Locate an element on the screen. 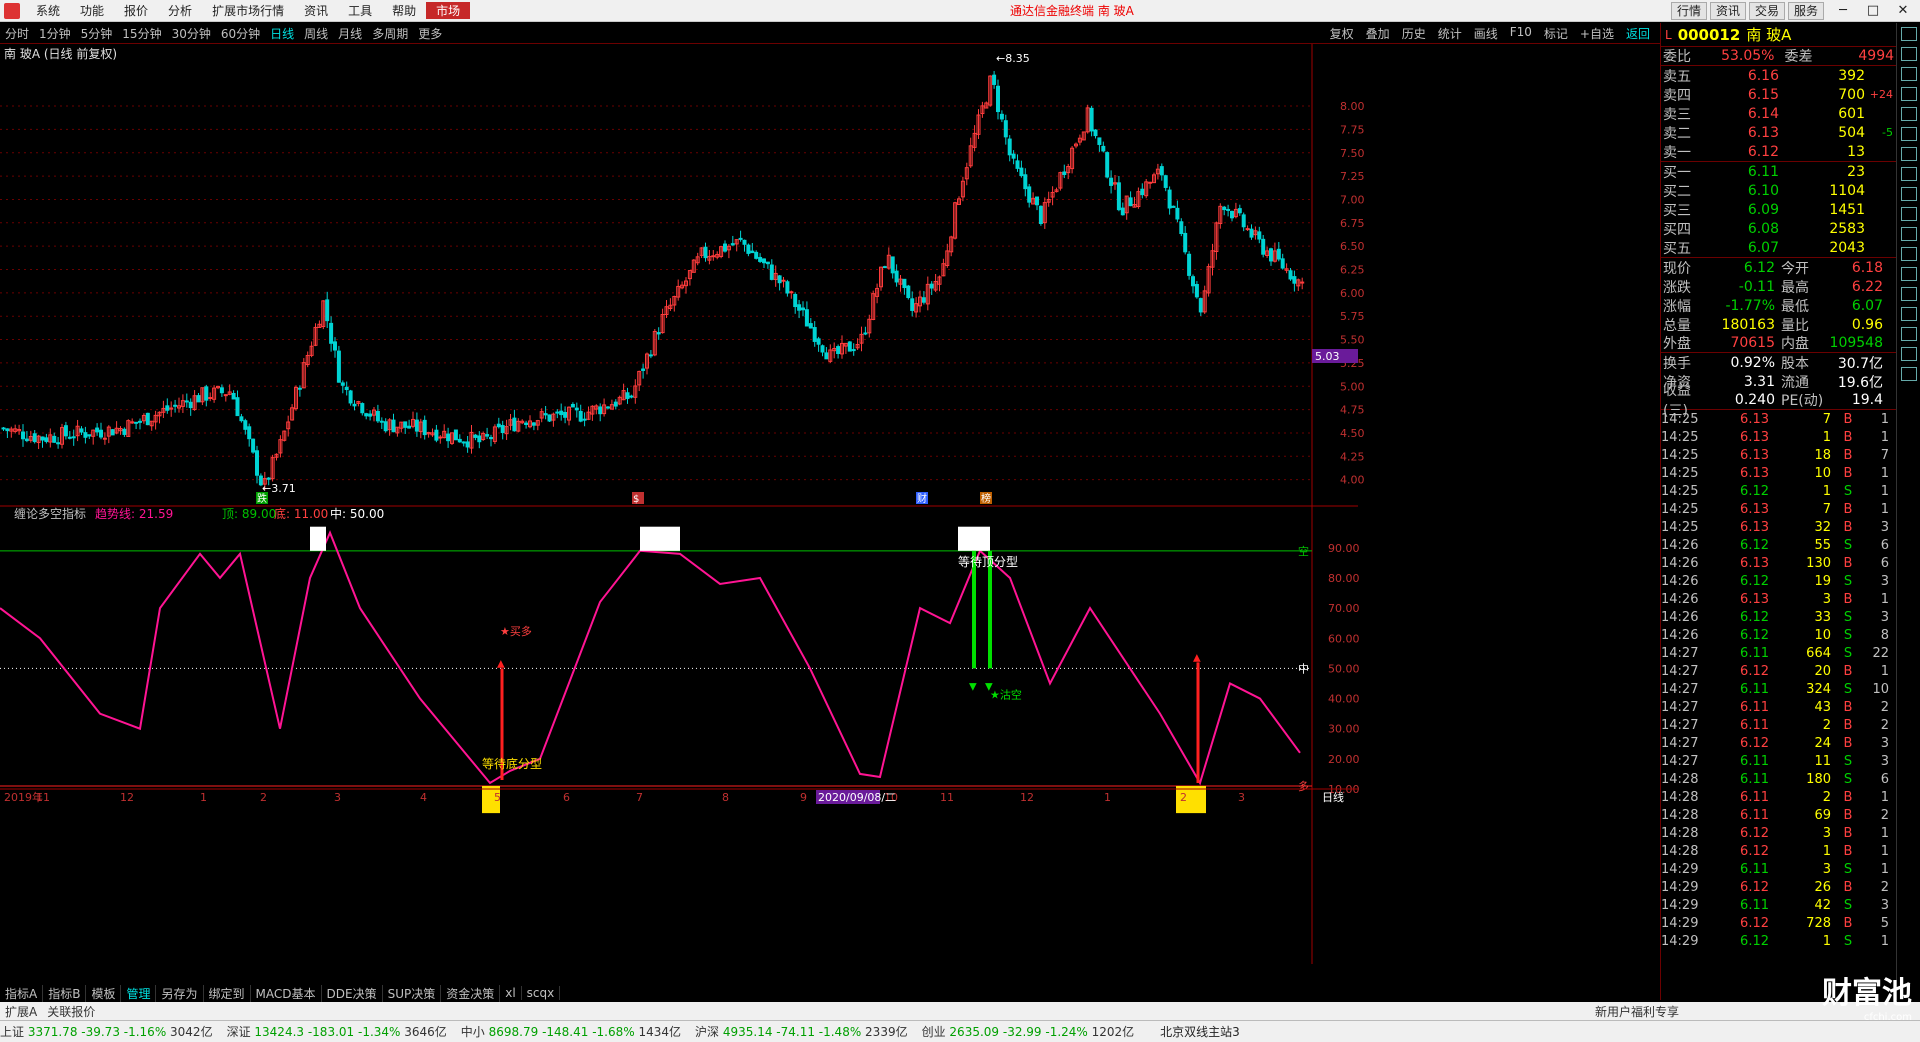 Image resolution: width=1920 pixels, height=1042 pixels. tick-side: S is located at coordinates (1848, 581).